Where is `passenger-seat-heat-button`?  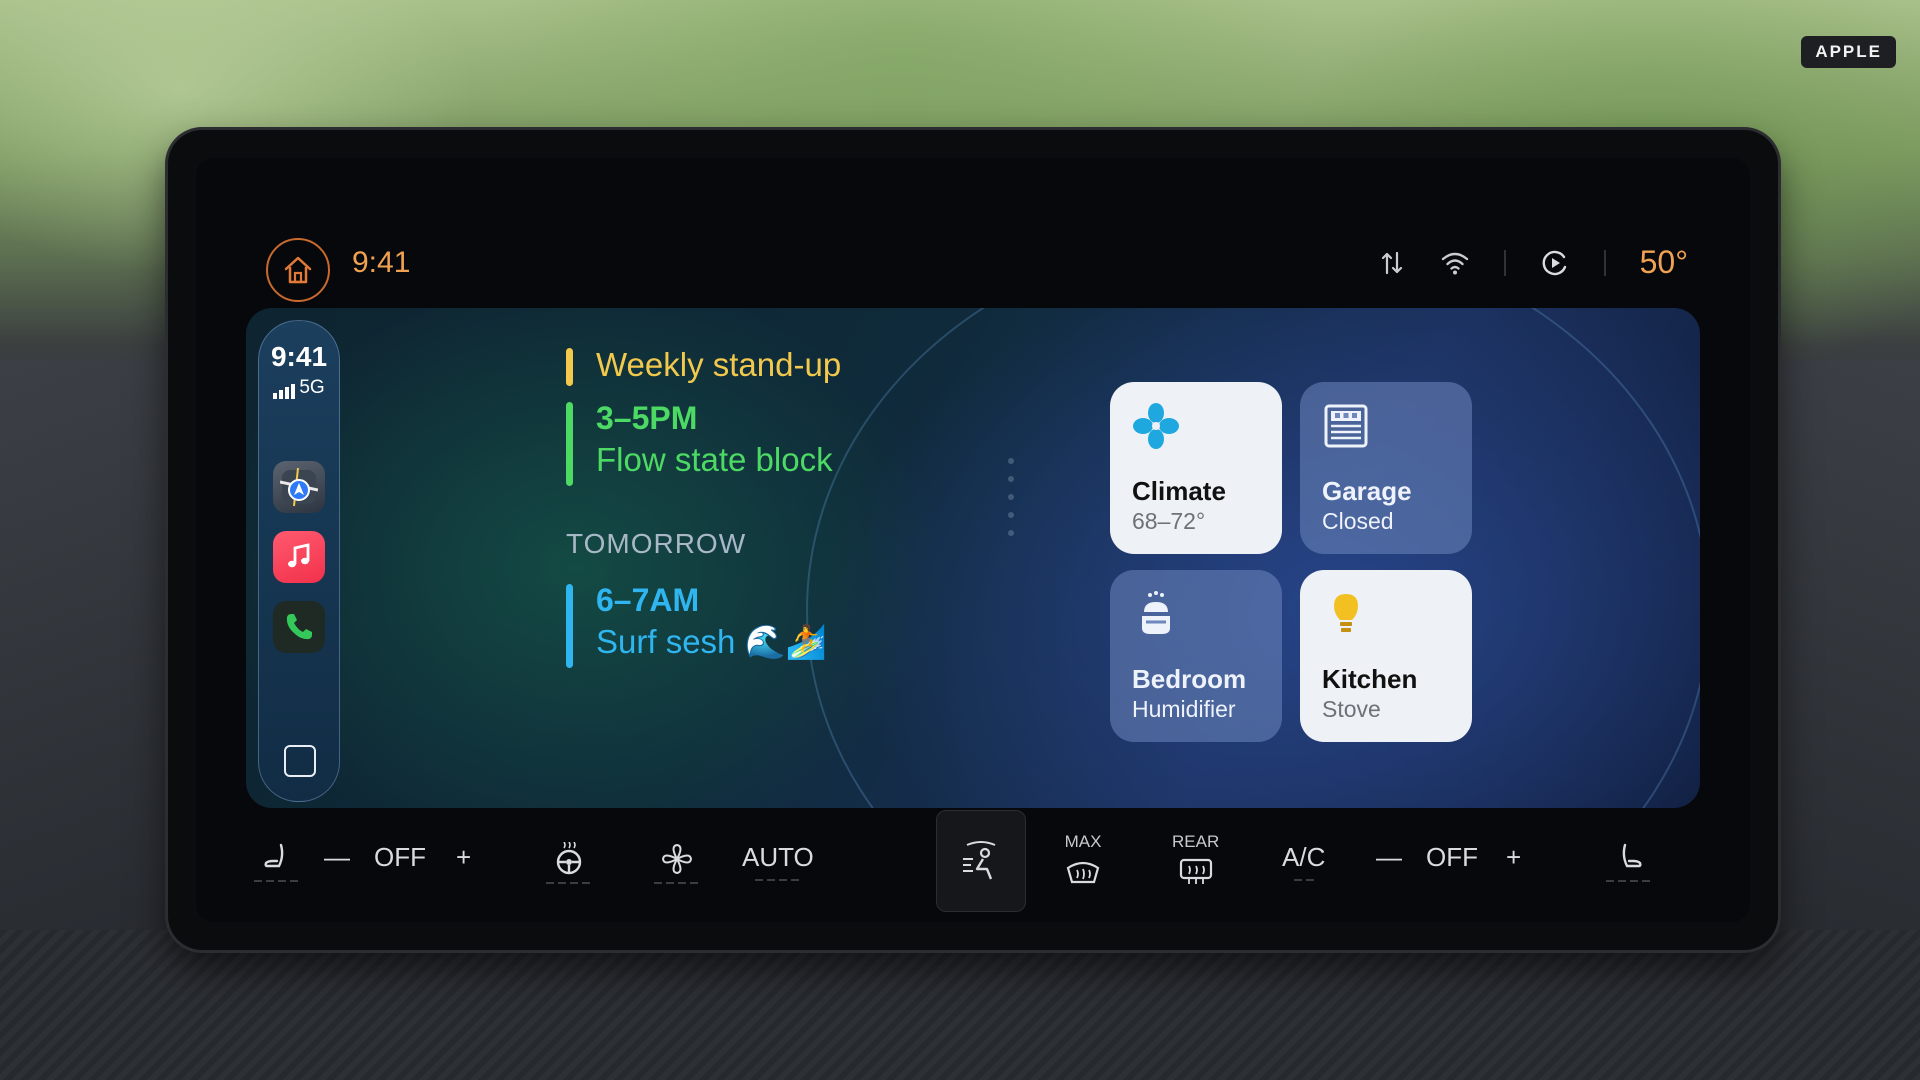
passenger-seat-heat-button is located at coordinates (1629, 862).